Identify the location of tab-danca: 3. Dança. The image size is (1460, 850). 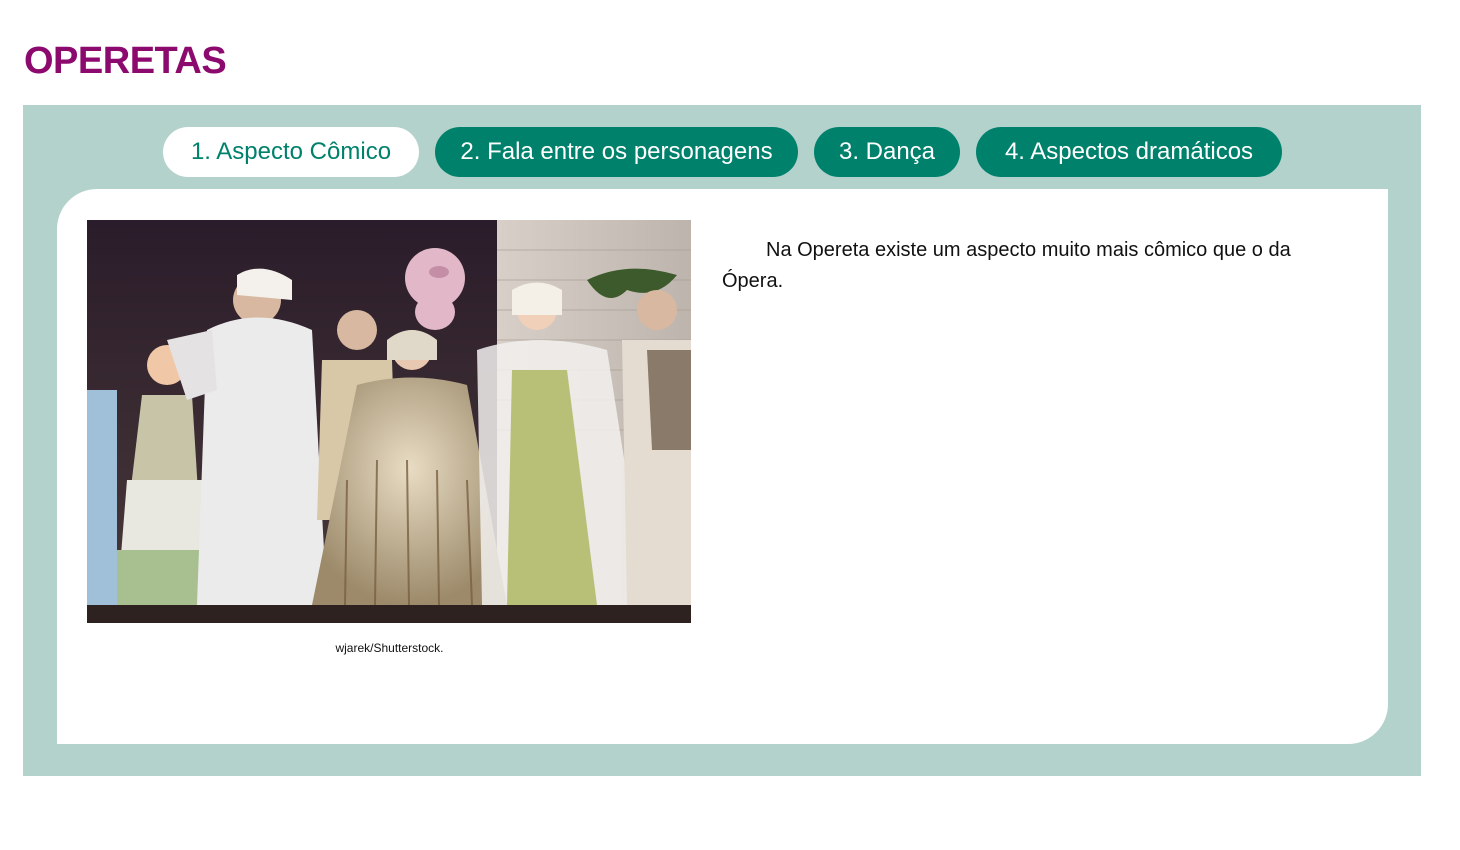
(887, 152).